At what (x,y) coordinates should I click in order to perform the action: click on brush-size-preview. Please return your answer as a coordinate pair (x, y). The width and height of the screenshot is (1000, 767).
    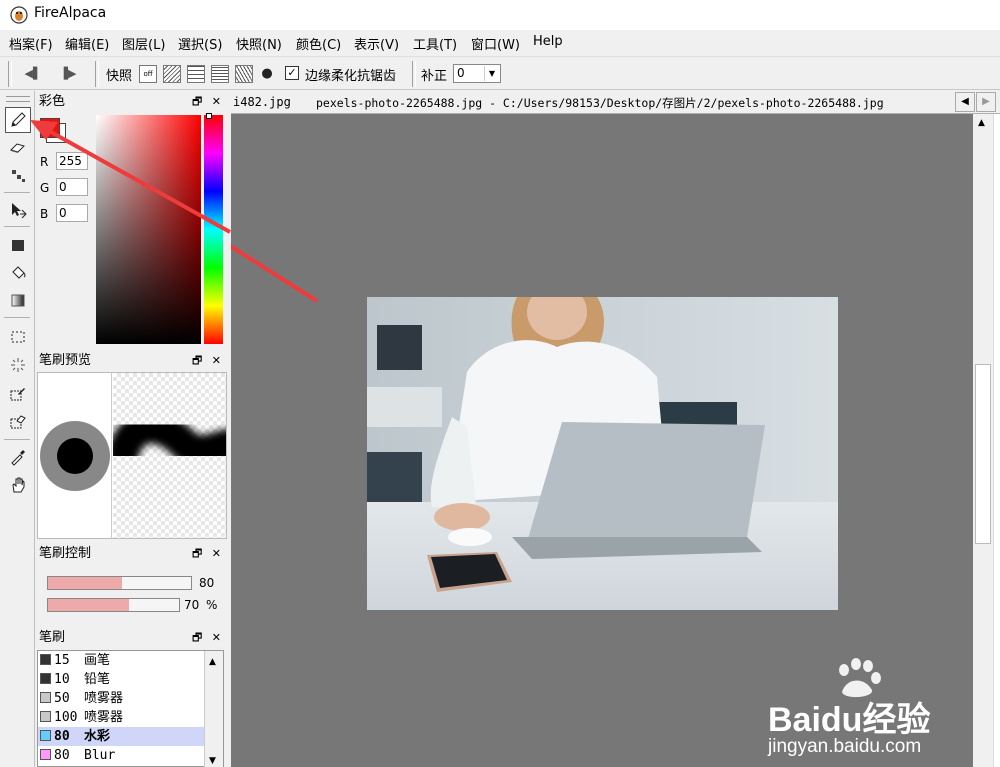
    Looking at the image, I should click on (75, 455).